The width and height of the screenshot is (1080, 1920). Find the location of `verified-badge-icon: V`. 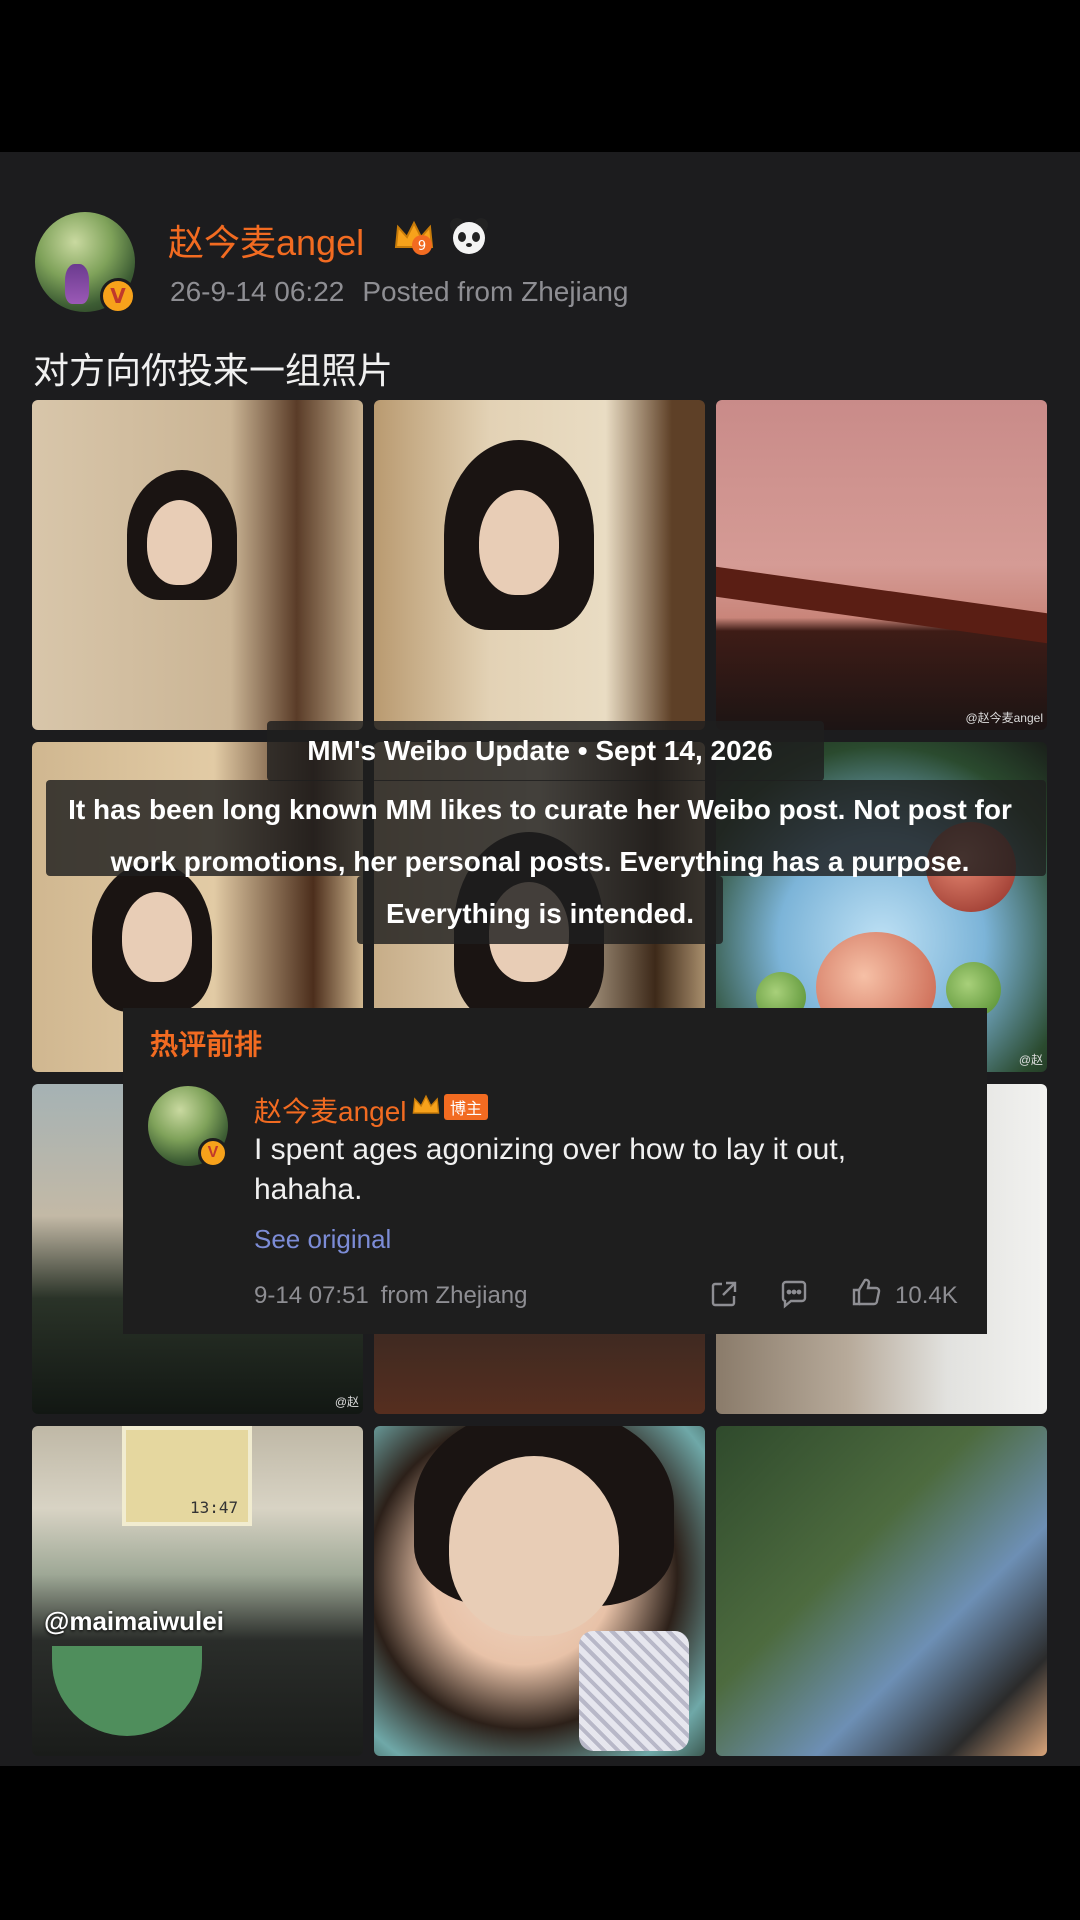

verified-badge-icon: V is located at coordinates (118, 296).